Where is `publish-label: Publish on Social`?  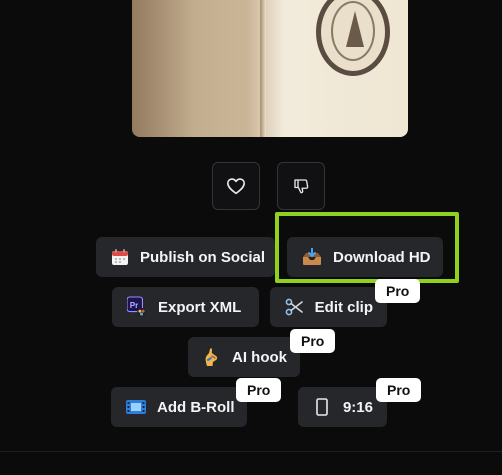
publish-label: Publish on Social is located at coordinates (203, 257).